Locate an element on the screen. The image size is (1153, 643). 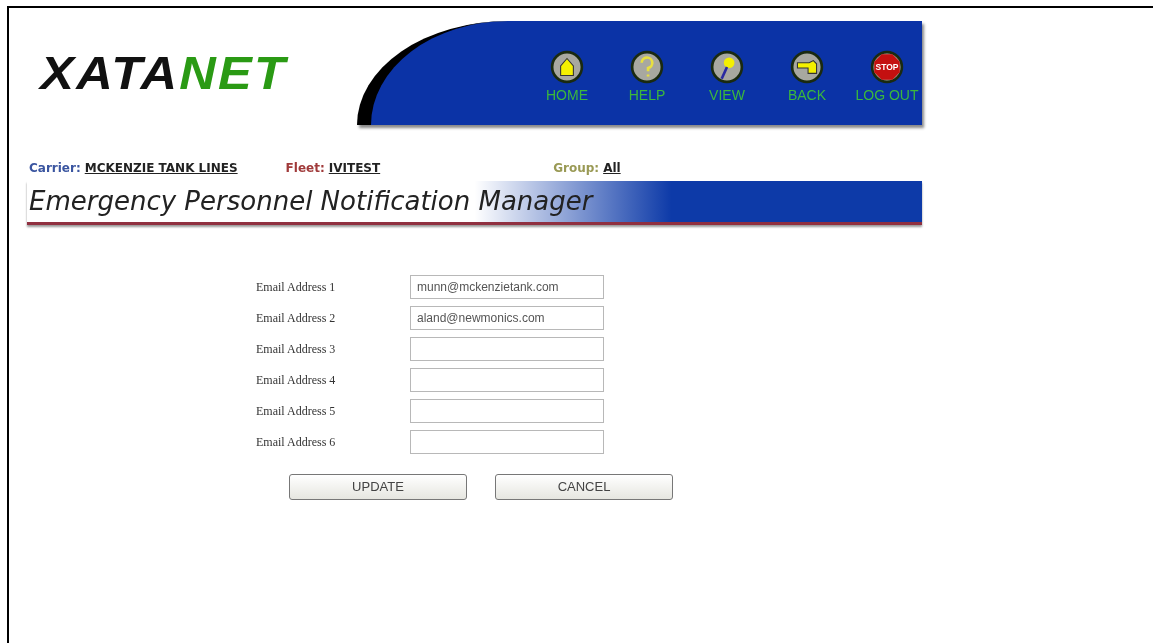
context-label: Fleet: is located at coordinates (305, 168).